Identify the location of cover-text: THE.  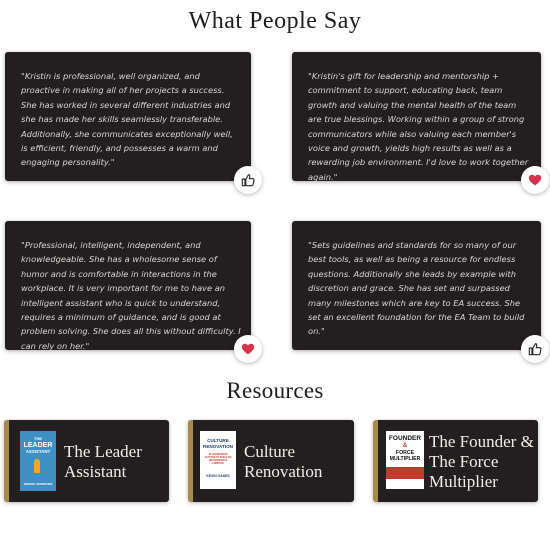
(38, 438).